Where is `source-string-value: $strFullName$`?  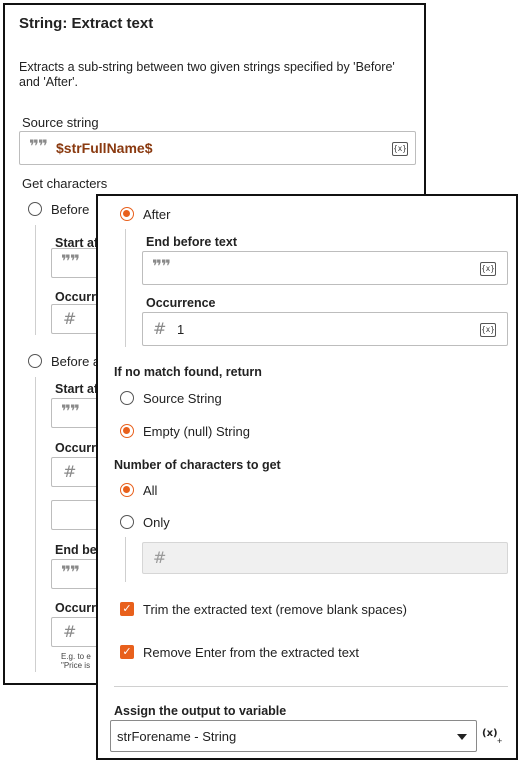
source-string-value: $strFullName$ is located at coordinates (104, 148).